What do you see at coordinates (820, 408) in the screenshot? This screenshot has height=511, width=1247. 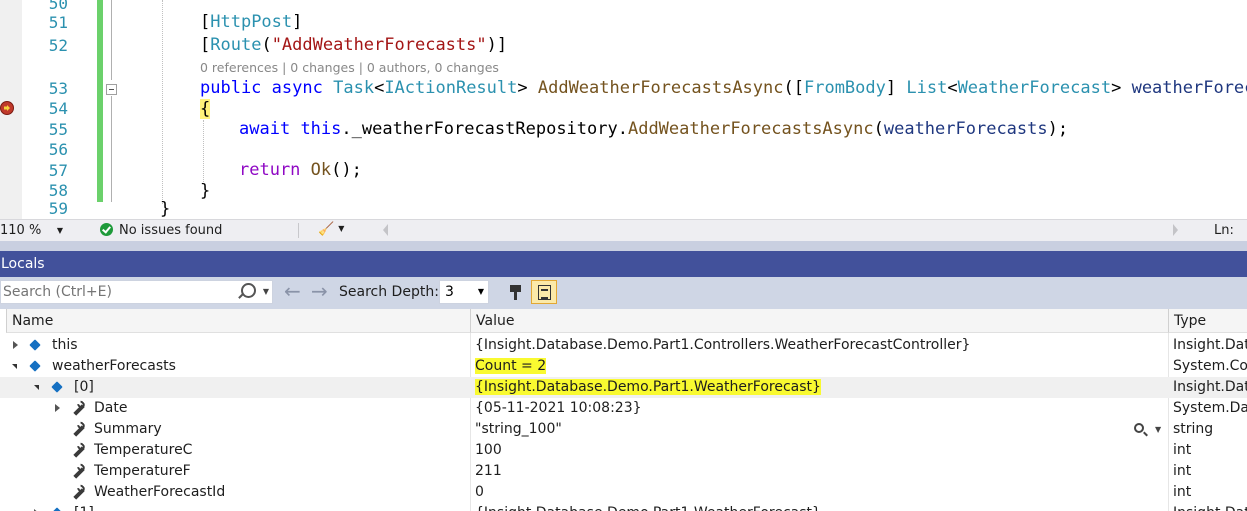 I see `variable-value: {05-11-2021 10:08:23}` at bounding box center [820, 408].